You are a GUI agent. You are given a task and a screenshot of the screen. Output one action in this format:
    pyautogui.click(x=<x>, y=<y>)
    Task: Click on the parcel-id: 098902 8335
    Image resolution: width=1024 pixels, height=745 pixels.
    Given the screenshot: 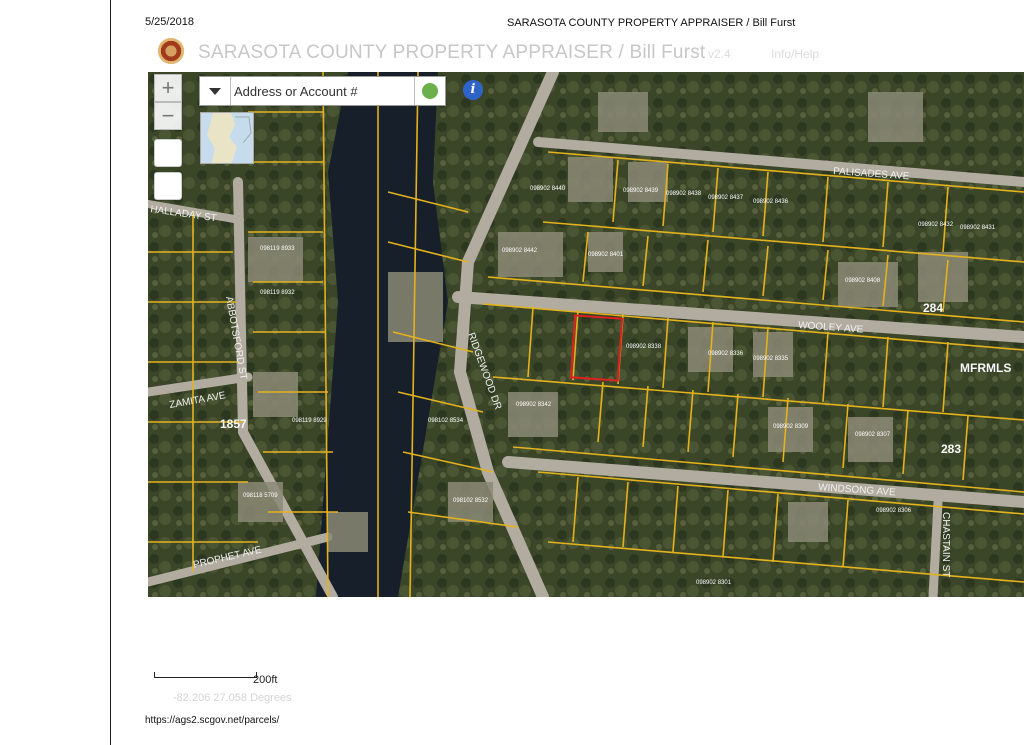 What is the action you would take?
    pyautogui.click(x=771, y=359)
    